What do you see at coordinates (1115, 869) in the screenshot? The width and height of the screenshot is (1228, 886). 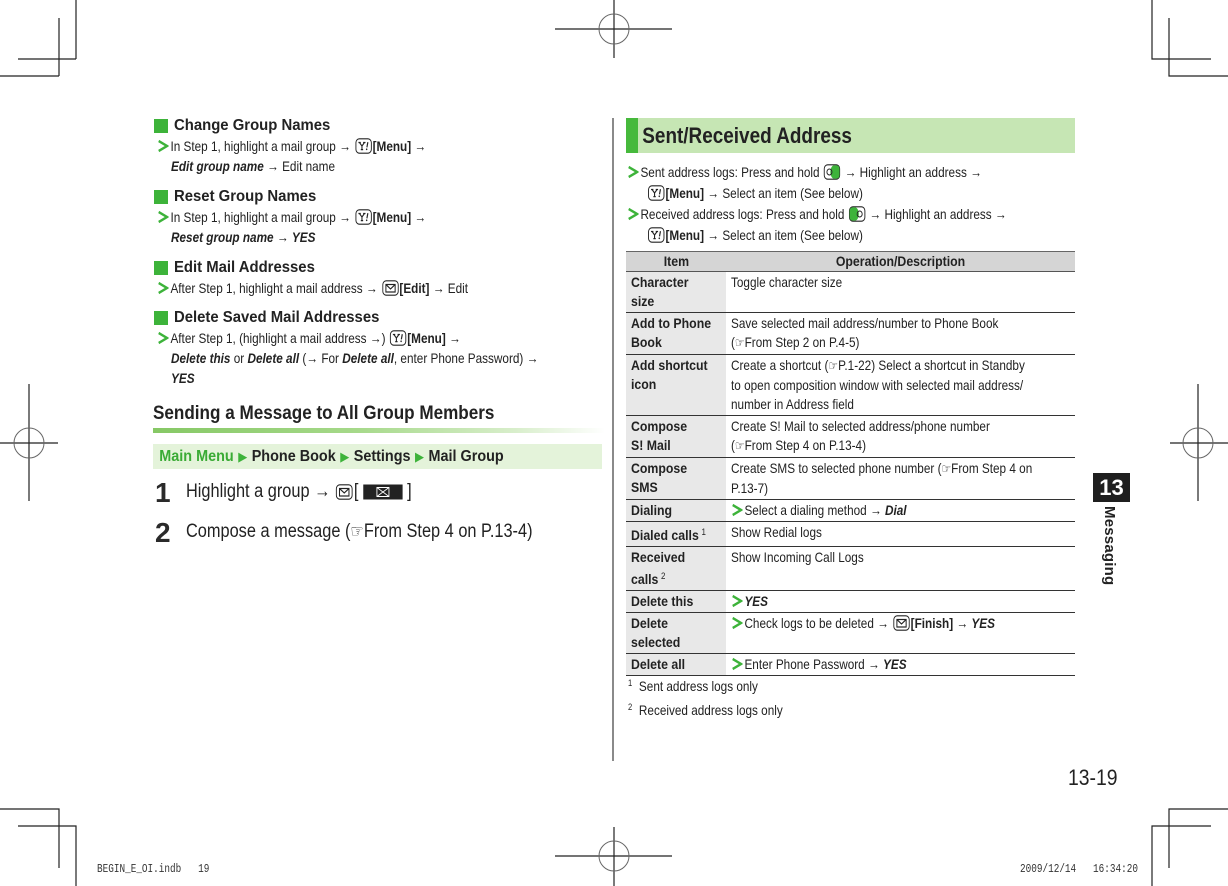 I see `slug-time: 16:34:20` at bounding box center [1115, 869].